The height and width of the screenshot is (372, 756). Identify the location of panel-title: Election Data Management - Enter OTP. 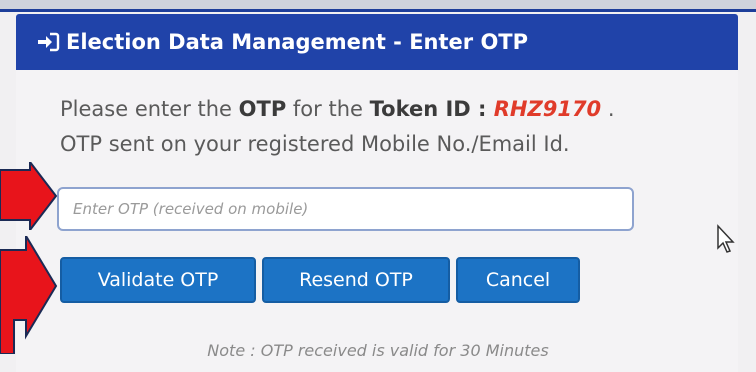
(297, 42).